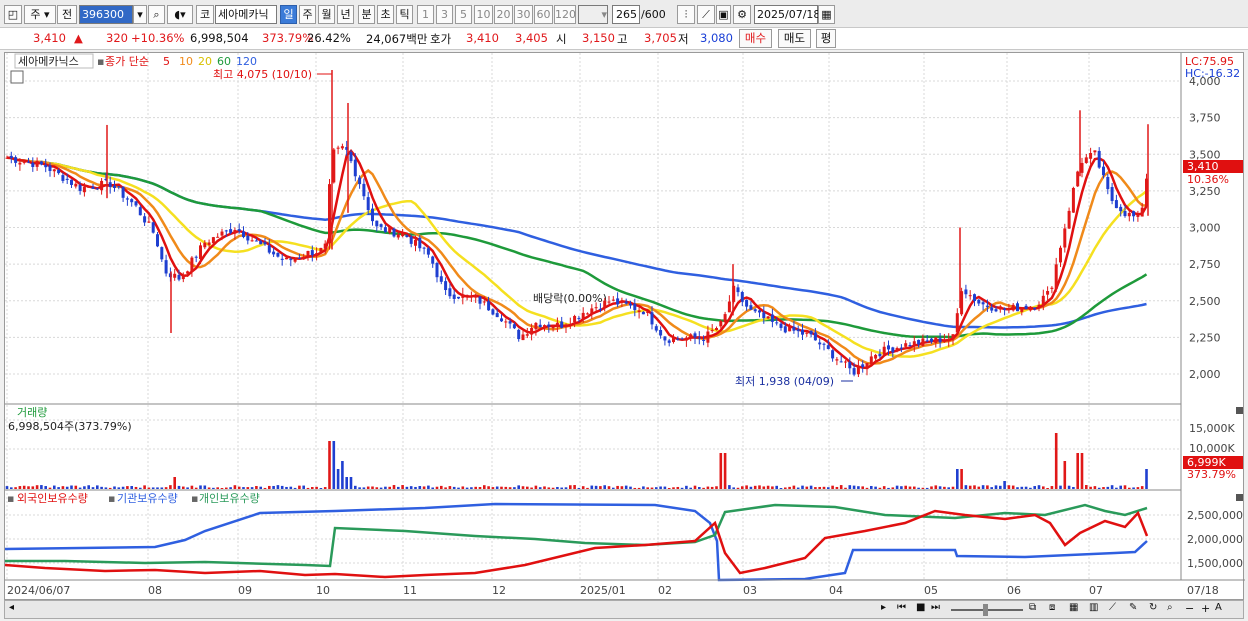 The image size is (1248, 621). Describe the element at coordinates (1014, 590) in the screenshot. I see `x-tick-label: 06` at that location.